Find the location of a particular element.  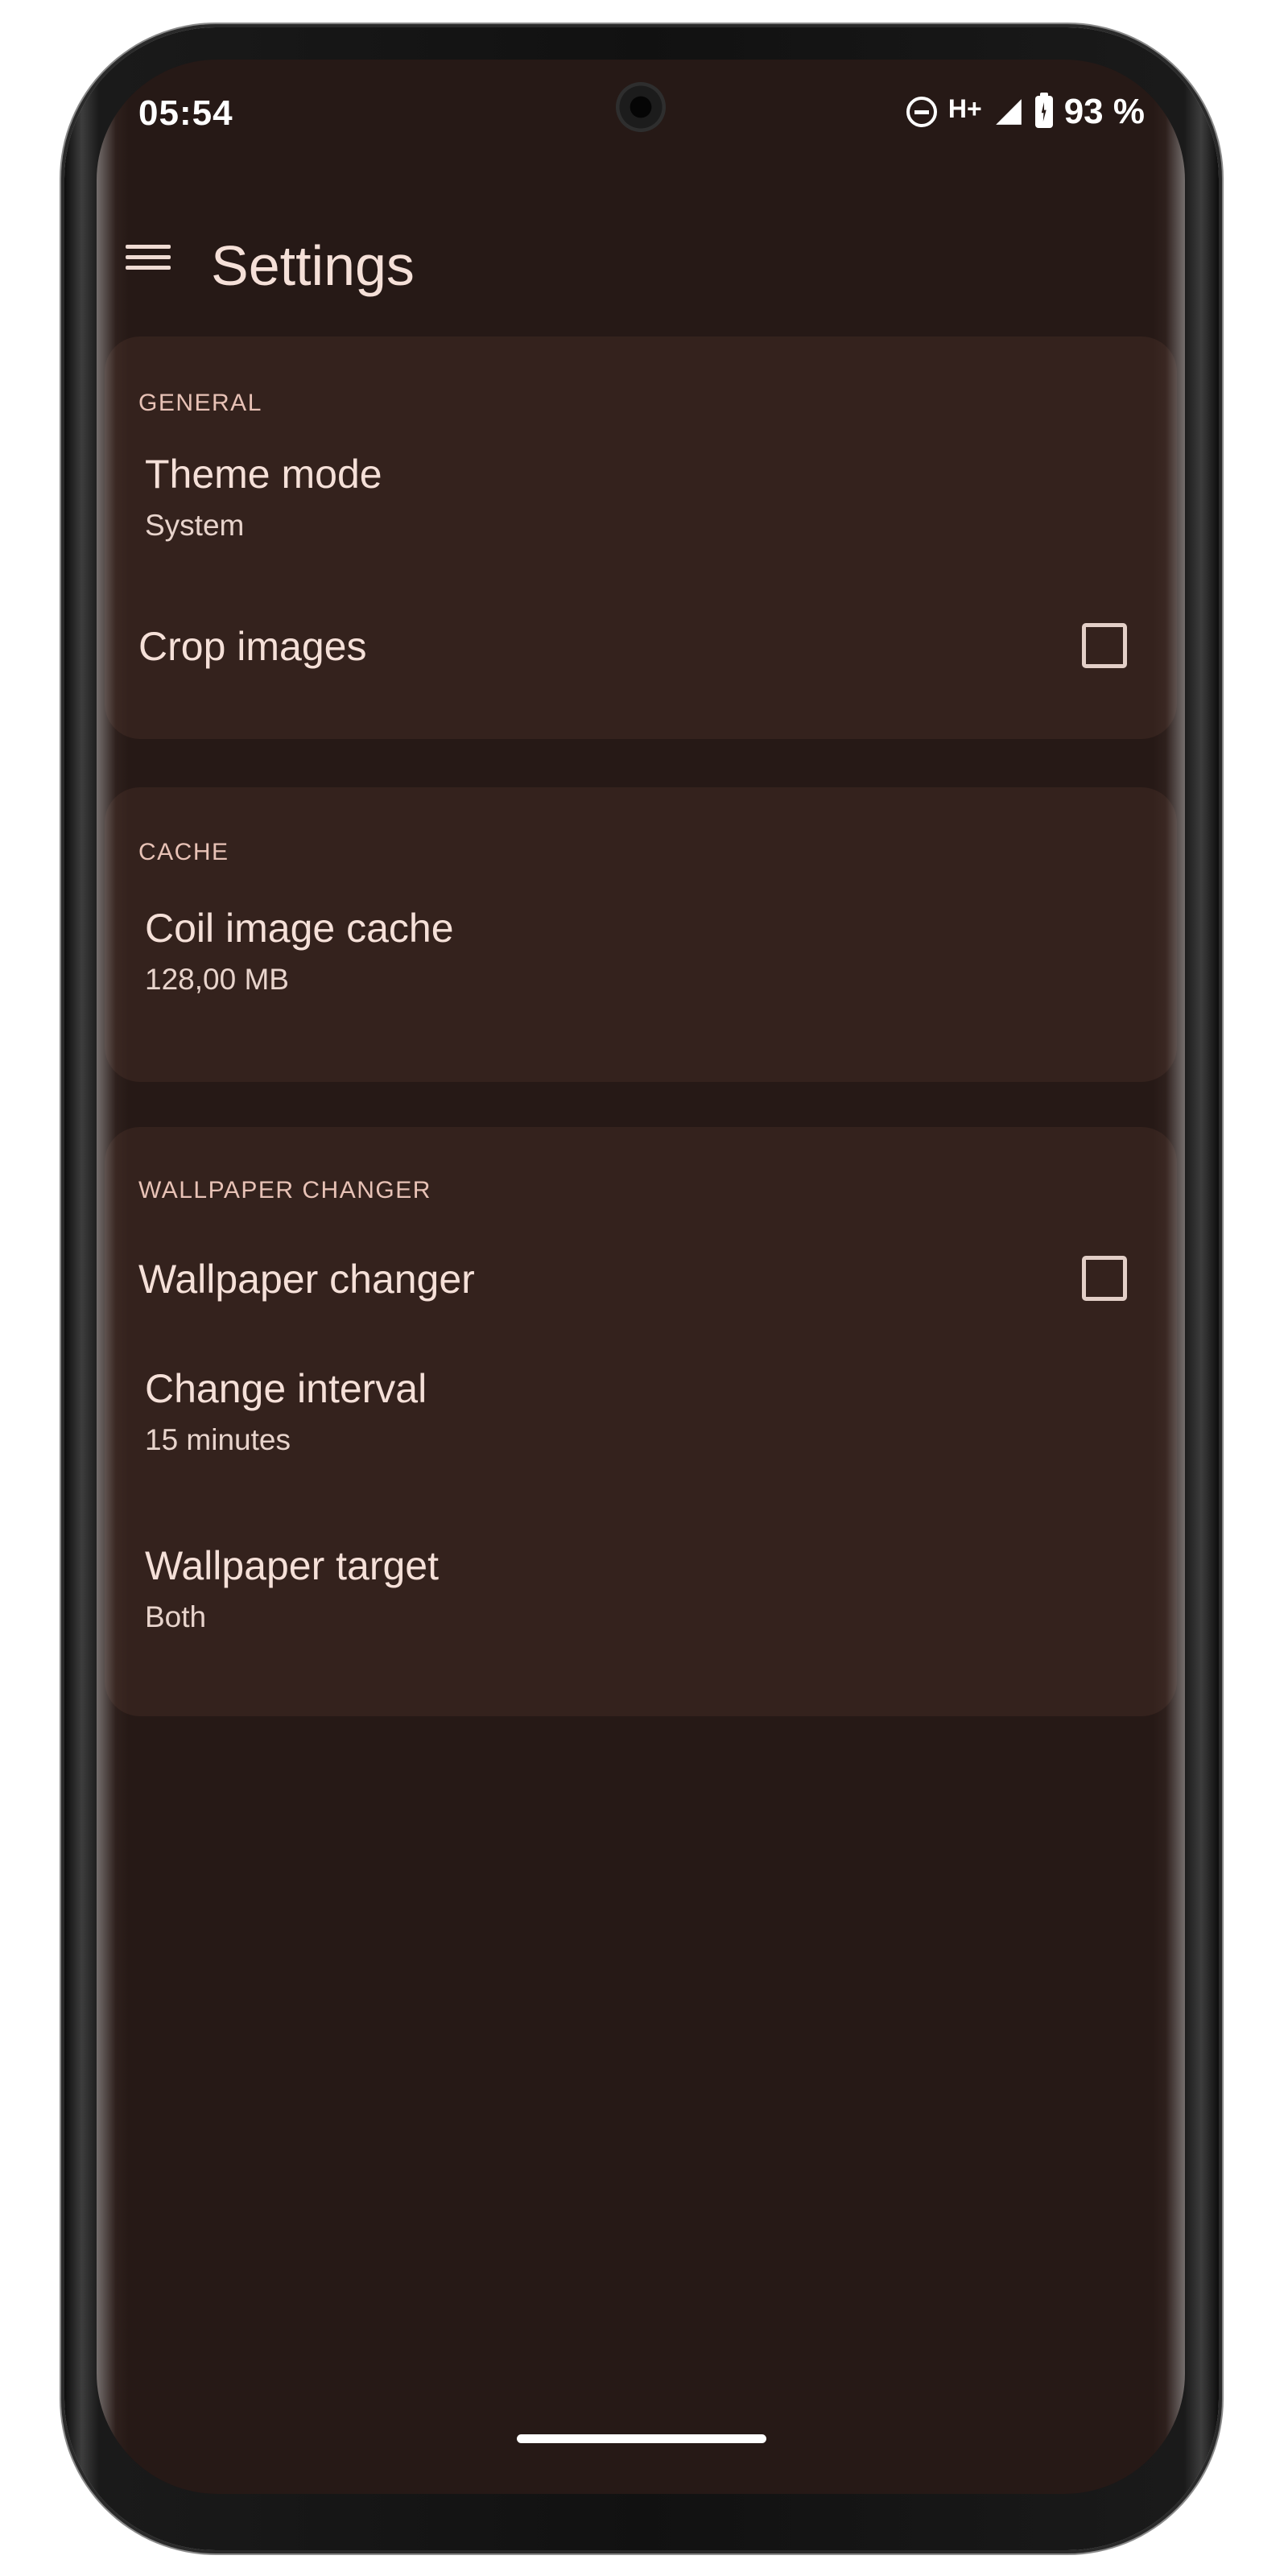

general-section-card: GENERAL Theme mode System Crop images is located at coordinates (641, 537).